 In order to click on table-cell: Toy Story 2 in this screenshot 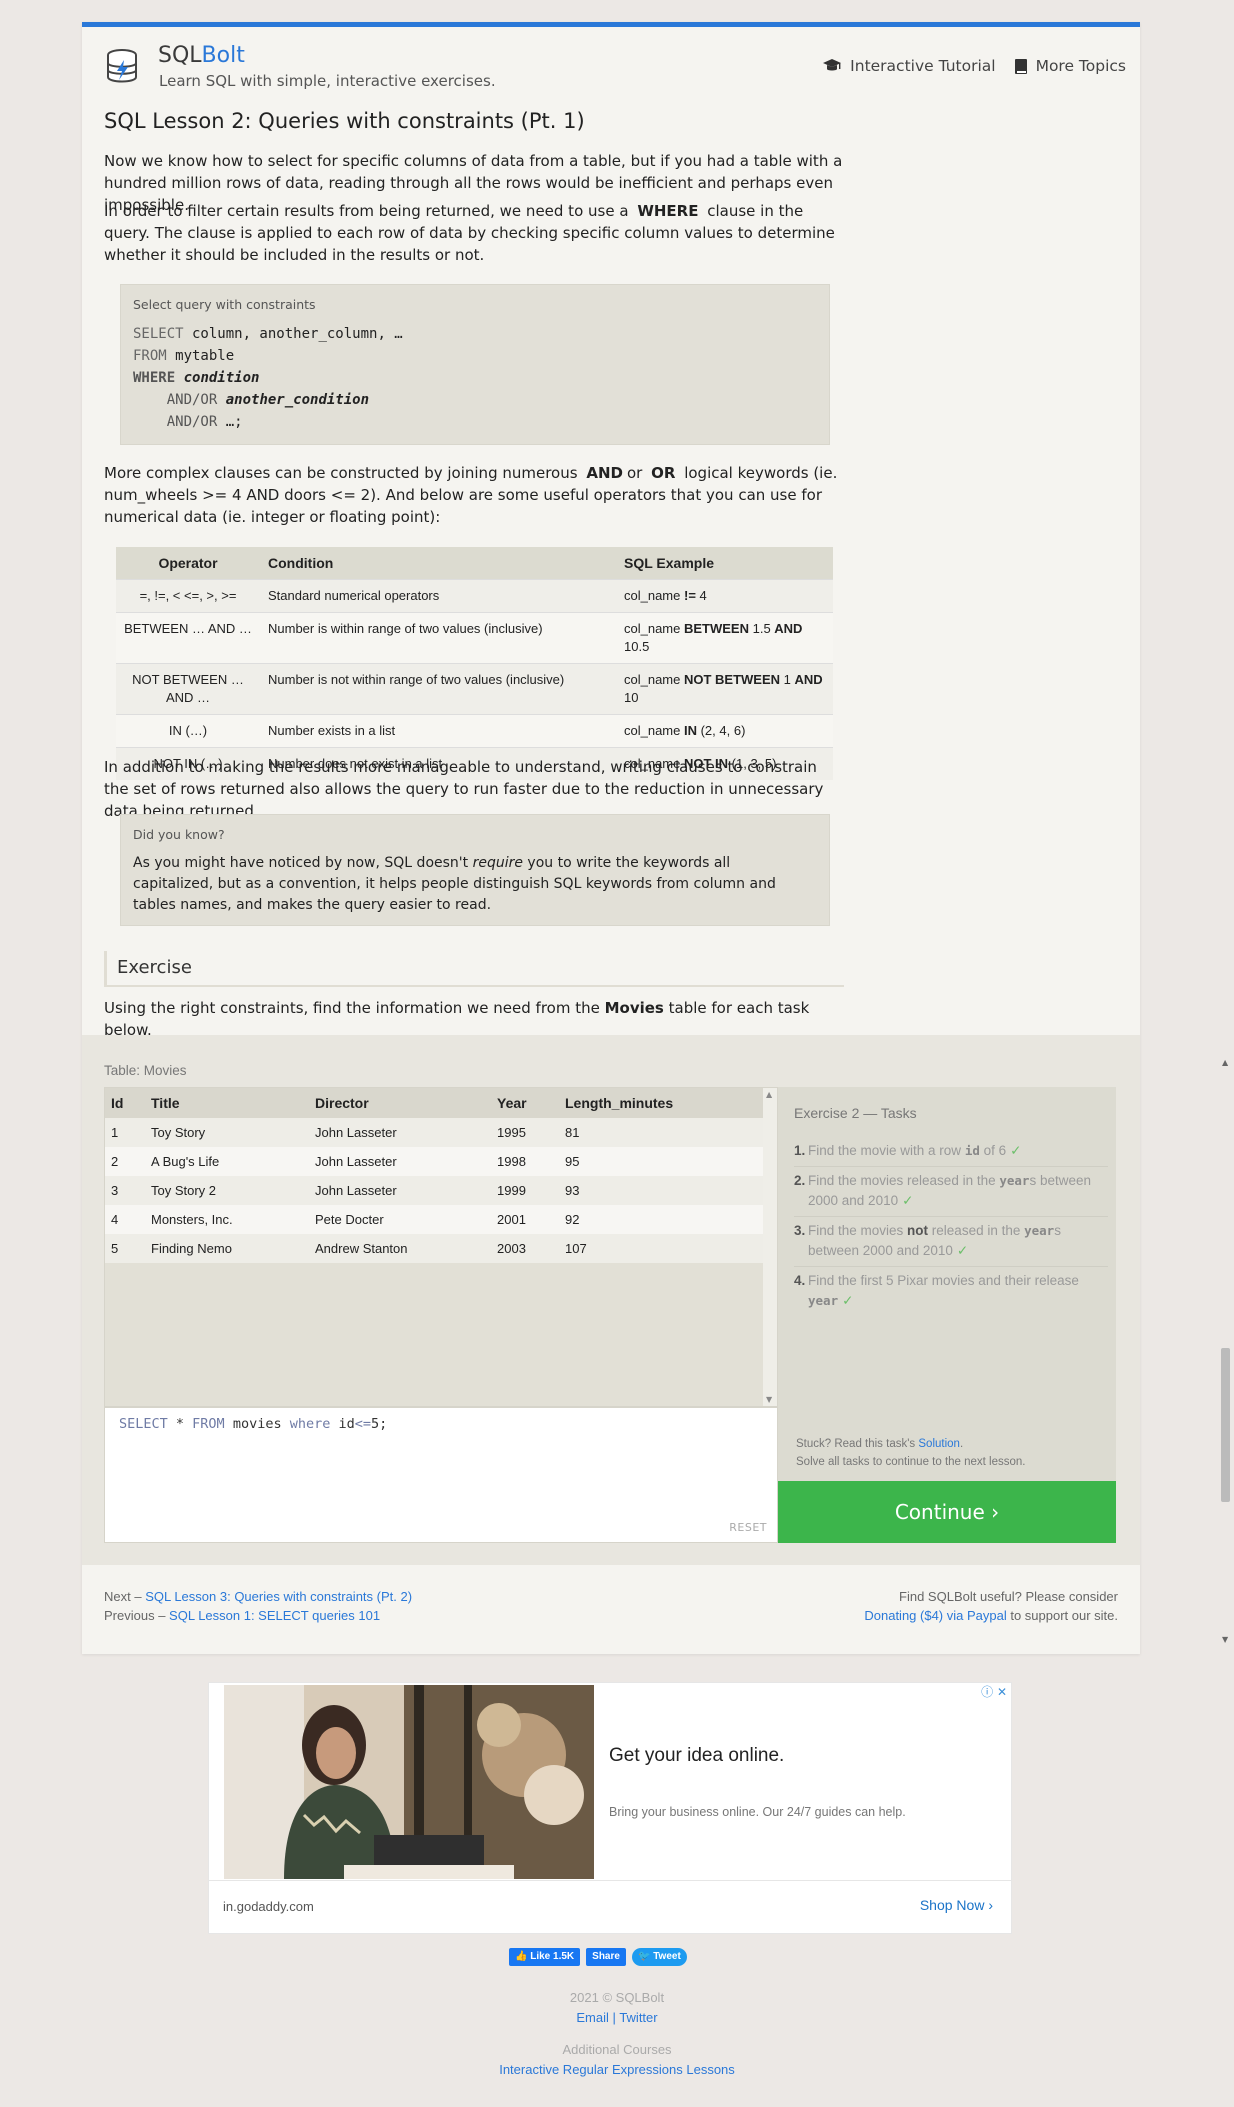, I will do `click(227, 1190)`.